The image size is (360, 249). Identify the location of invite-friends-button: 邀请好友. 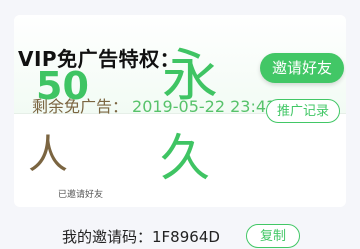
(302, 68).